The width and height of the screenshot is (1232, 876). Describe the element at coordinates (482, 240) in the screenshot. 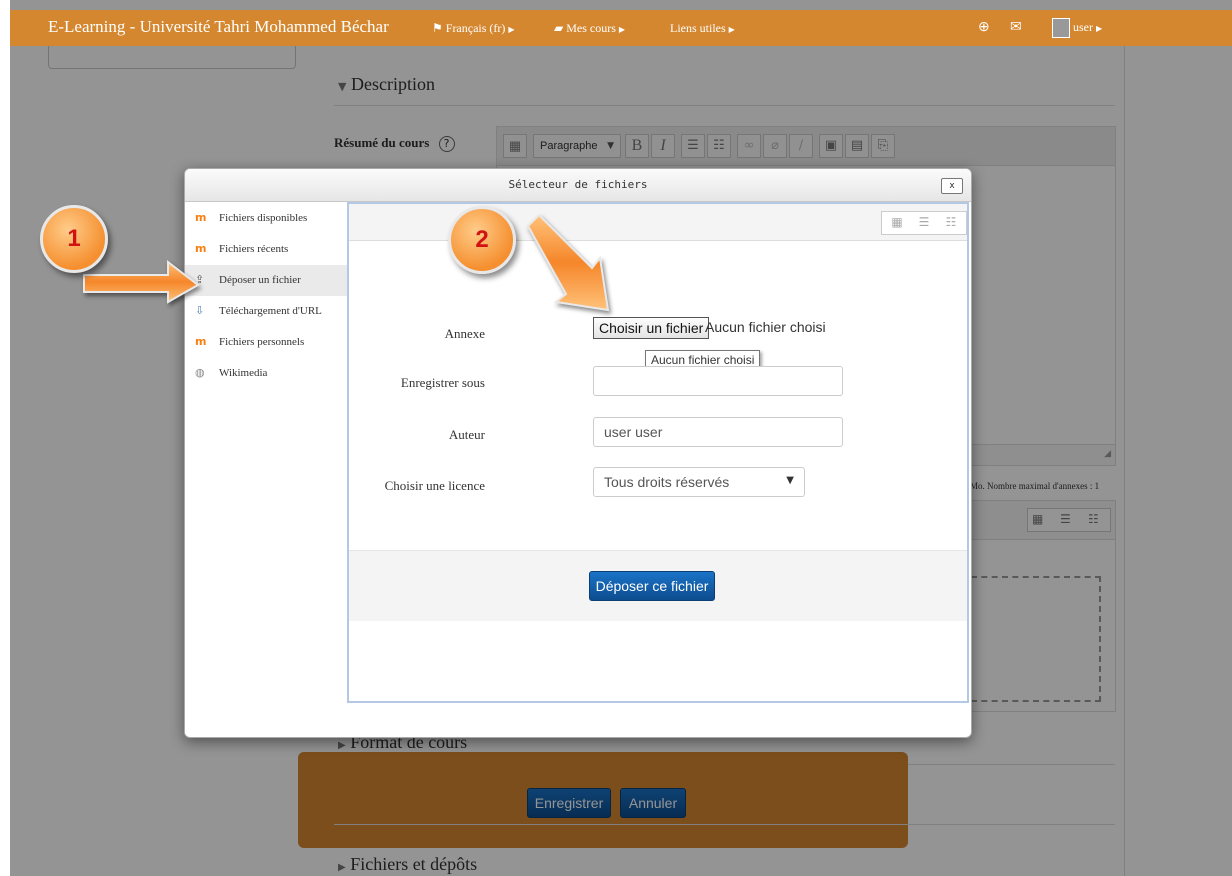

I see `annotation-step-2: 2` at that location.